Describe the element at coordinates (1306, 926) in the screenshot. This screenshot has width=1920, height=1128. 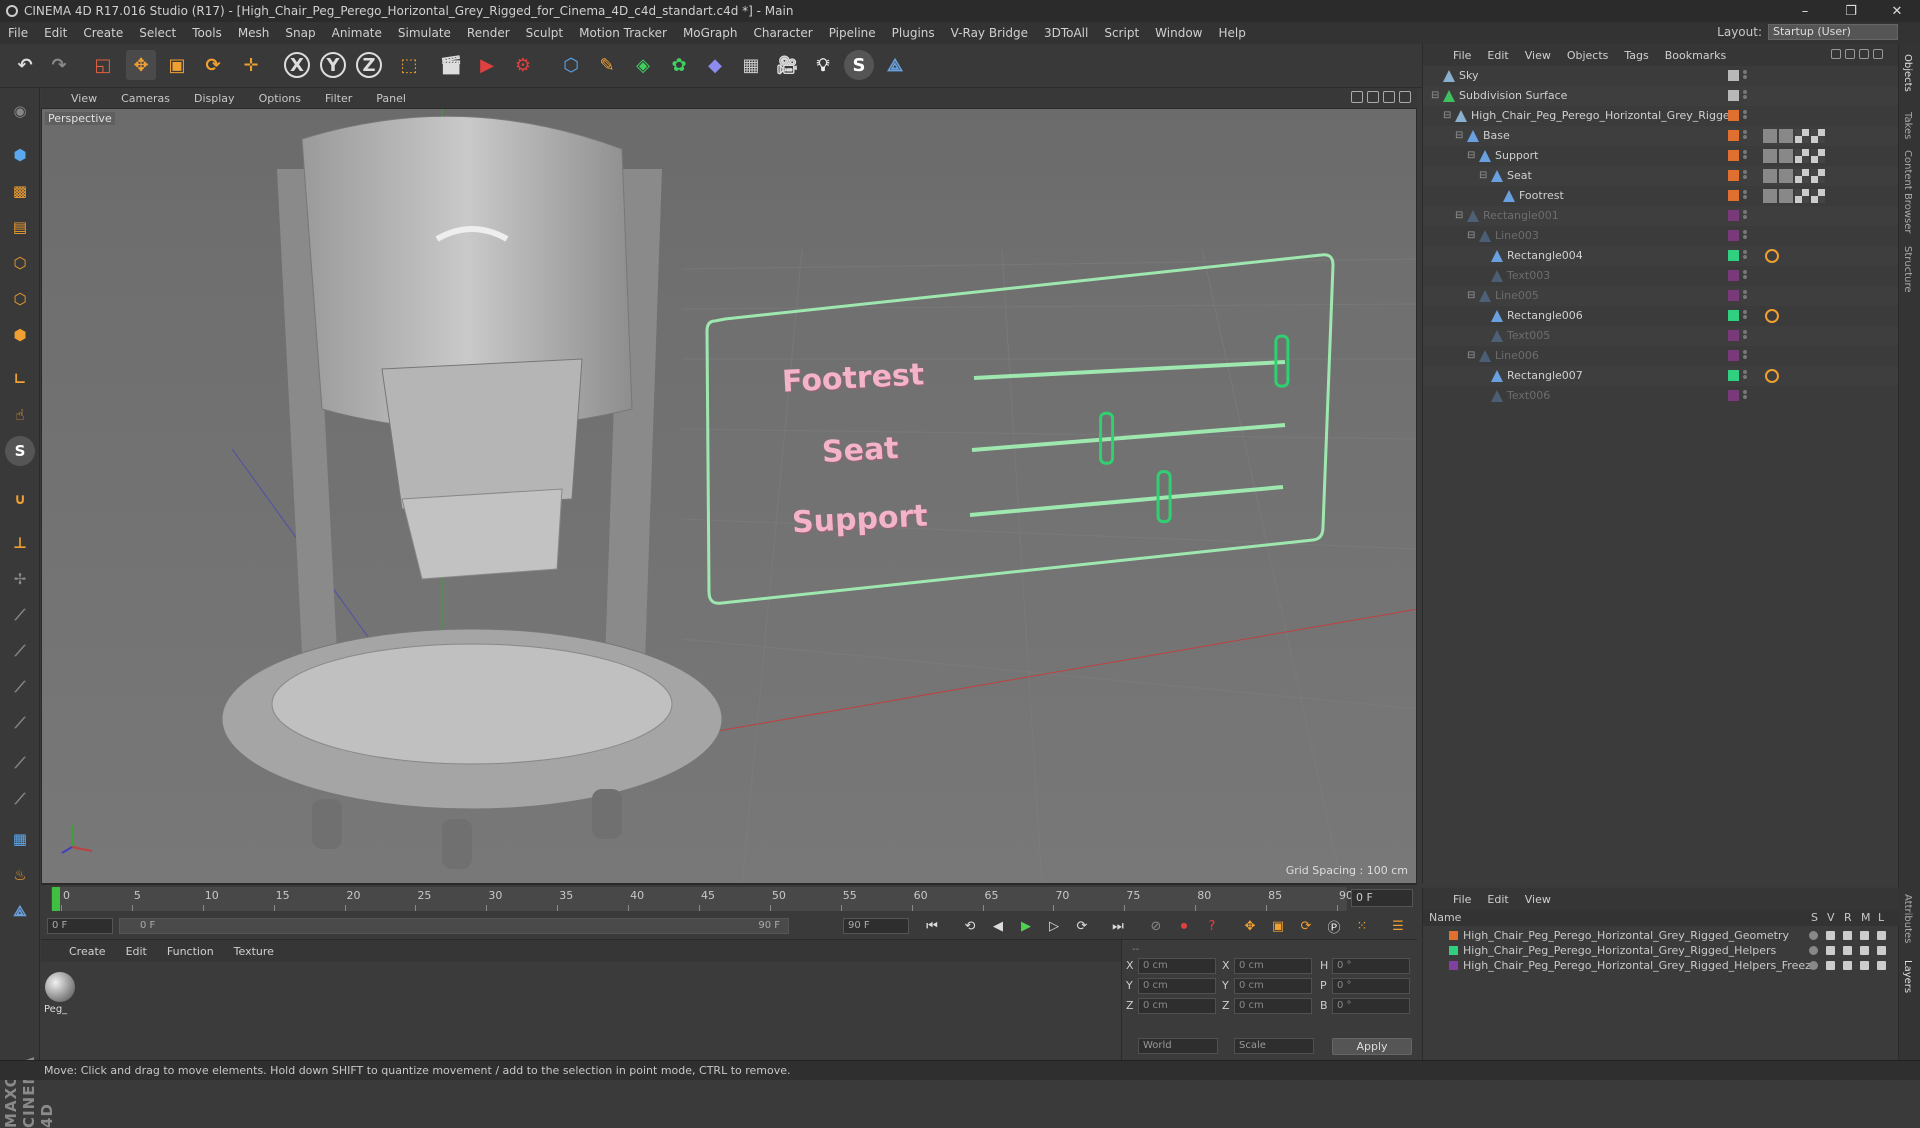
I see `key-rotation-icon: ⟳` at that location.